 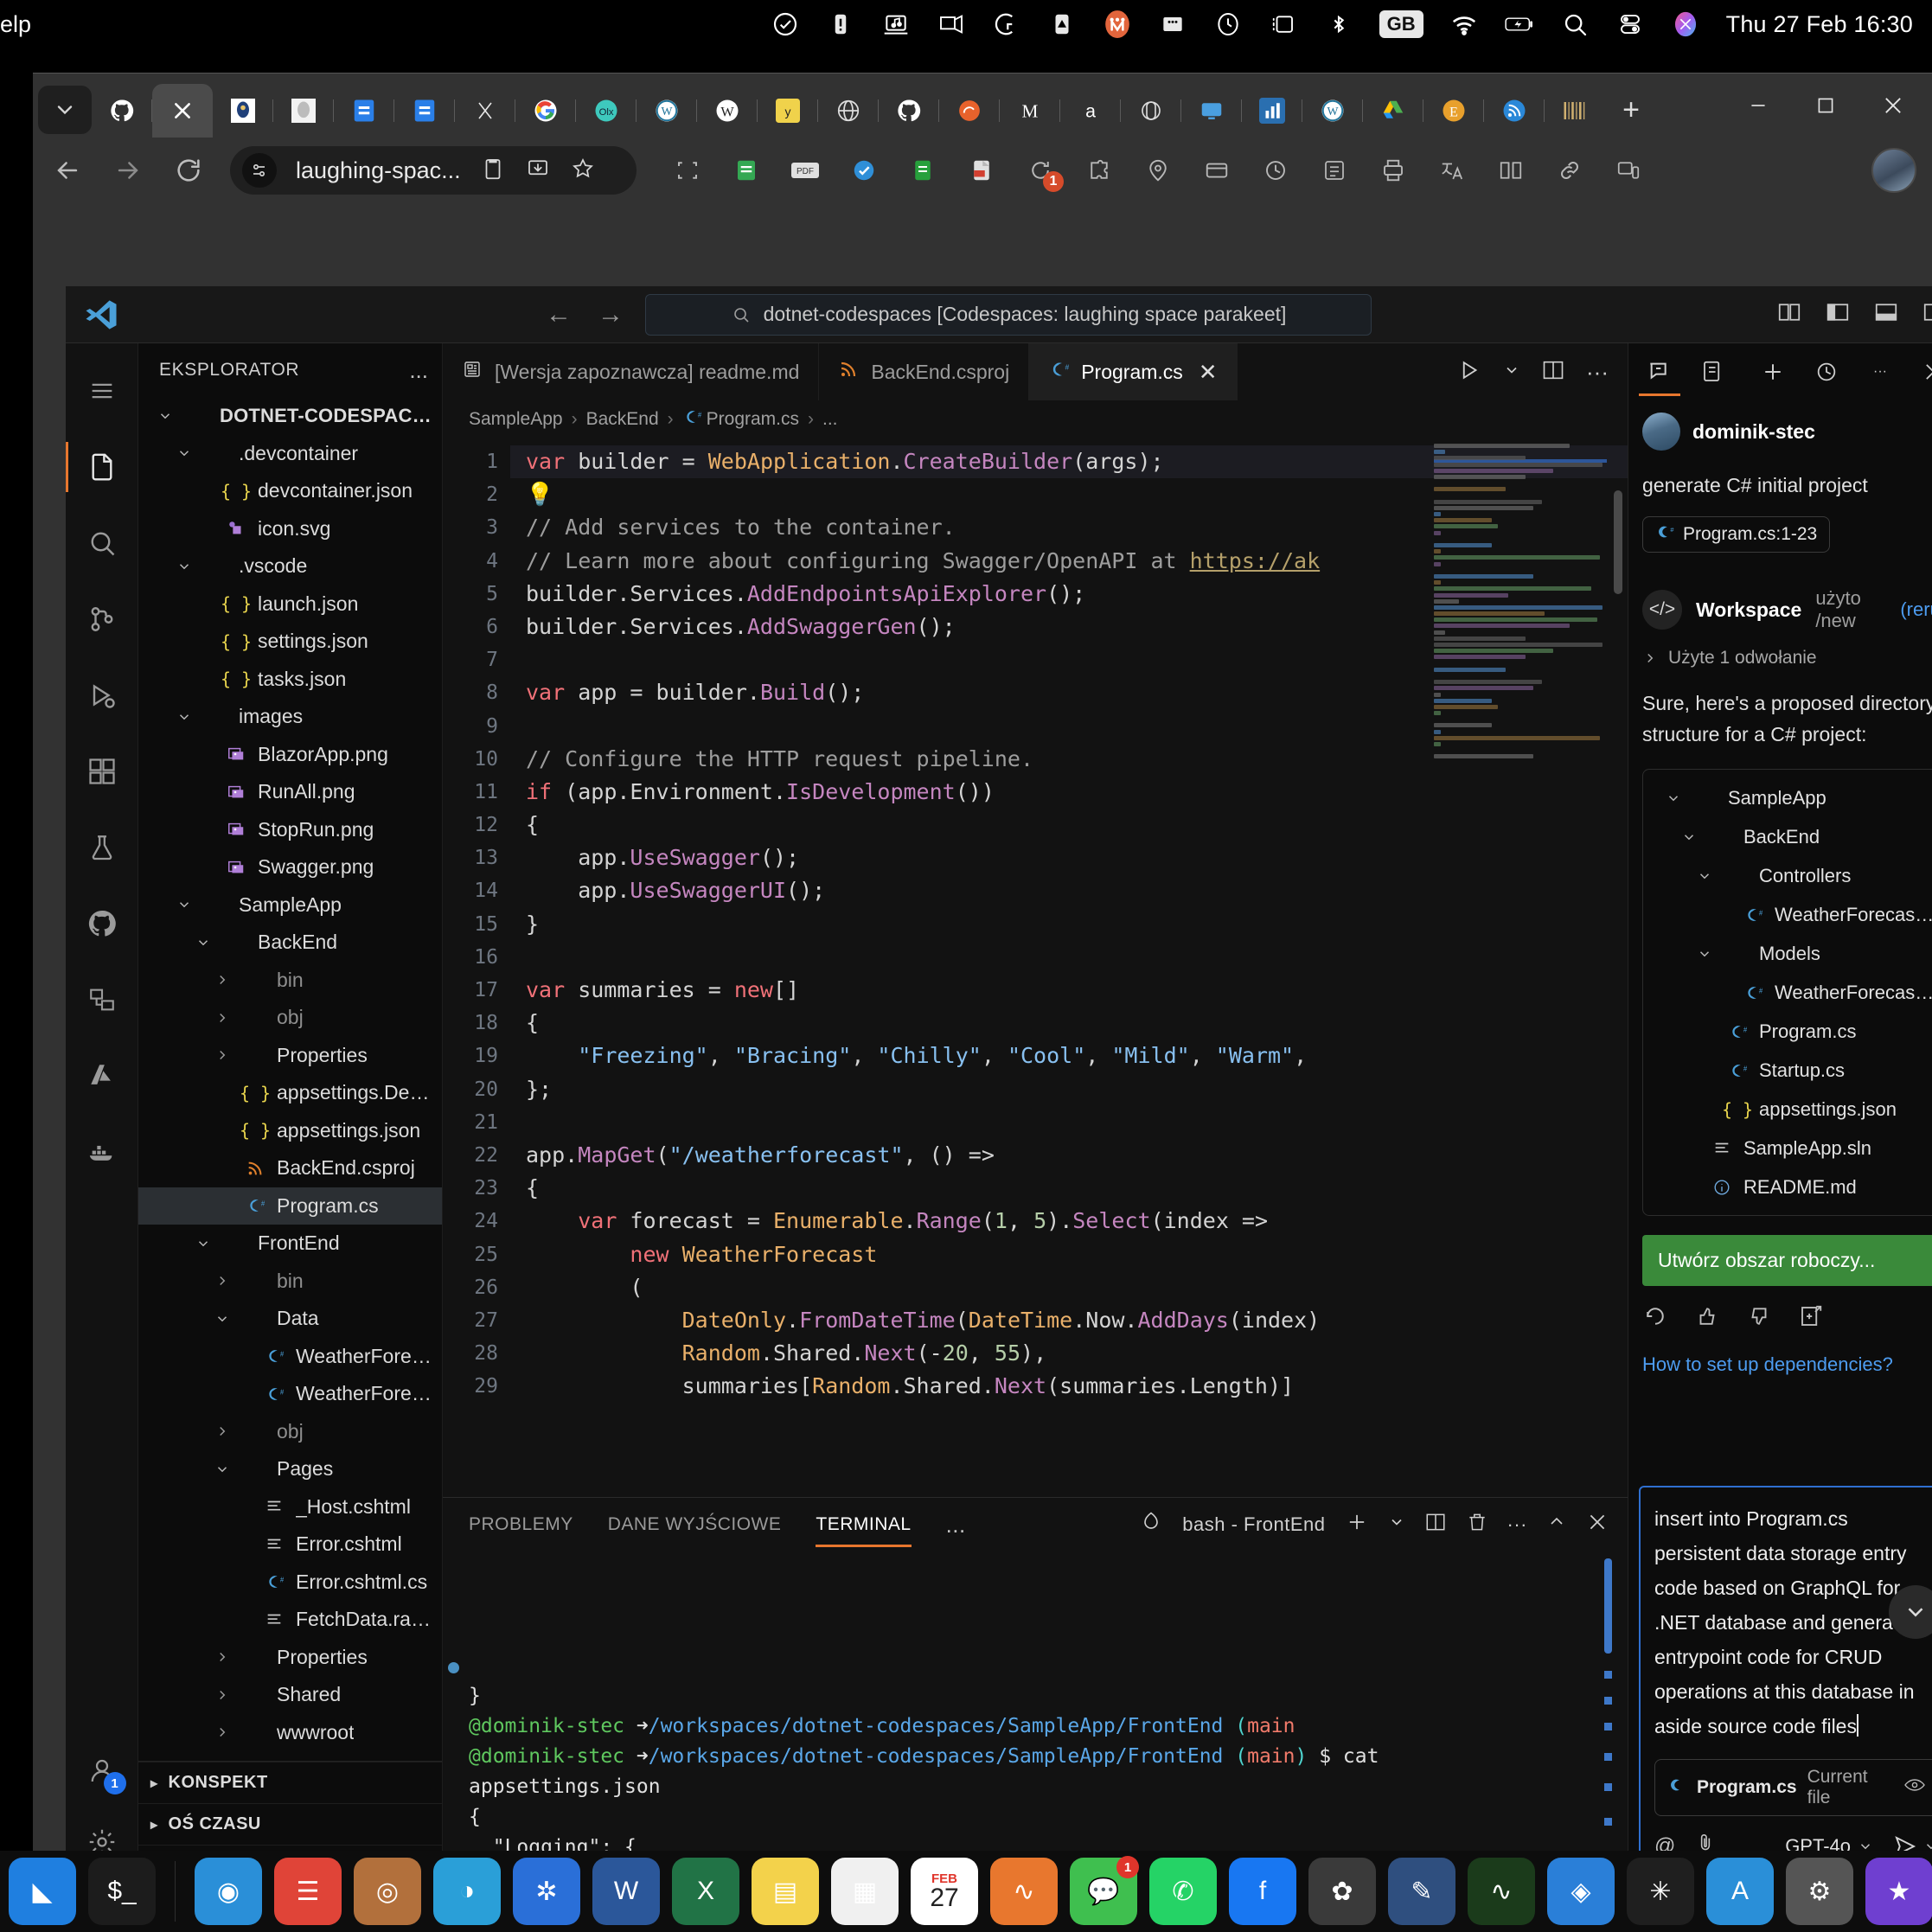 I want to click on book-icon, so click(x=1511, y=170).